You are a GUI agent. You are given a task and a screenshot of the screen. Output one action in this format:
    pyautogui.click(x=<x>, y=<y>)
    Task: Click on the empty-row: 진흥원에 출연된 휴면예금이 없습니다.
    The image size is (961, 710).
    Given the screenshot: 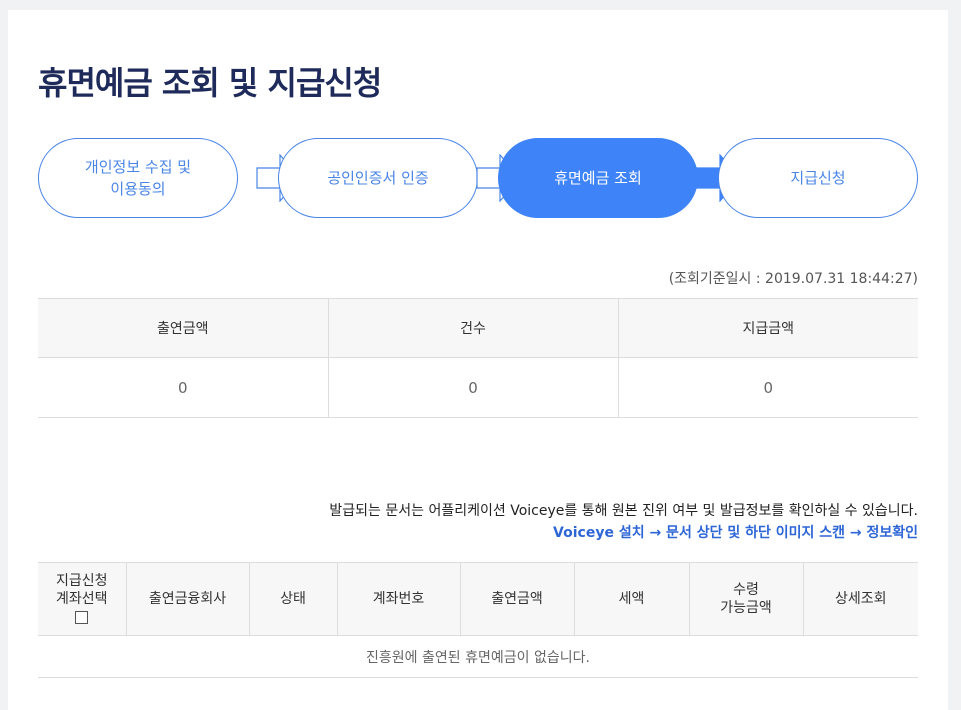 What is the action you would take?
    pyautogui.click(x=478, y=656)
    